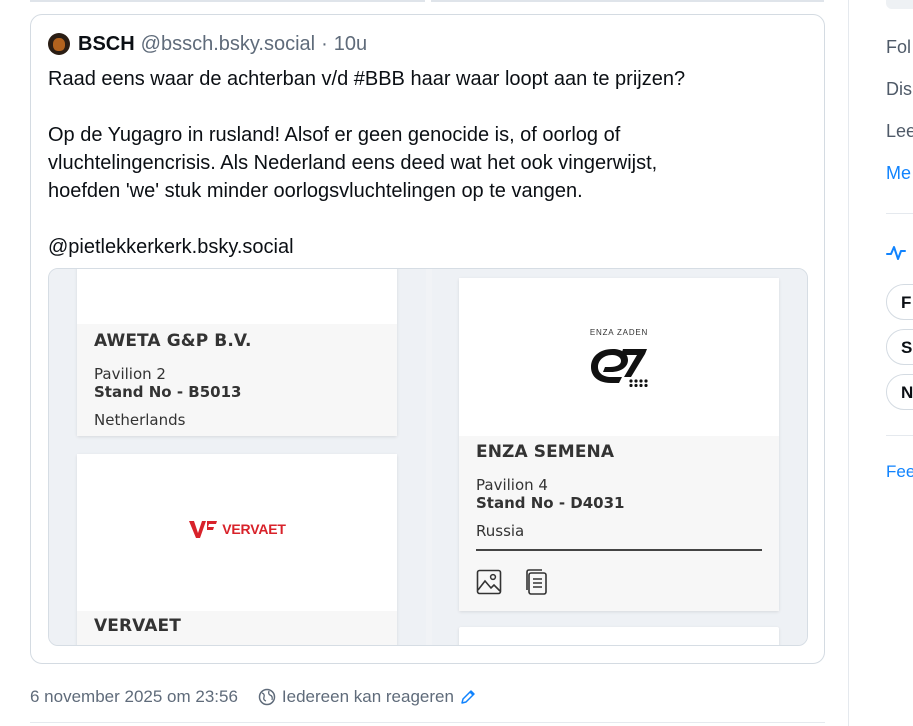 Image resolution: width=913 pixels, height=726 pixels. Describe the element at coordinates (619, 332) in the screenshot. I see `enza-brand-text: ENZA ZADEN` at that location.